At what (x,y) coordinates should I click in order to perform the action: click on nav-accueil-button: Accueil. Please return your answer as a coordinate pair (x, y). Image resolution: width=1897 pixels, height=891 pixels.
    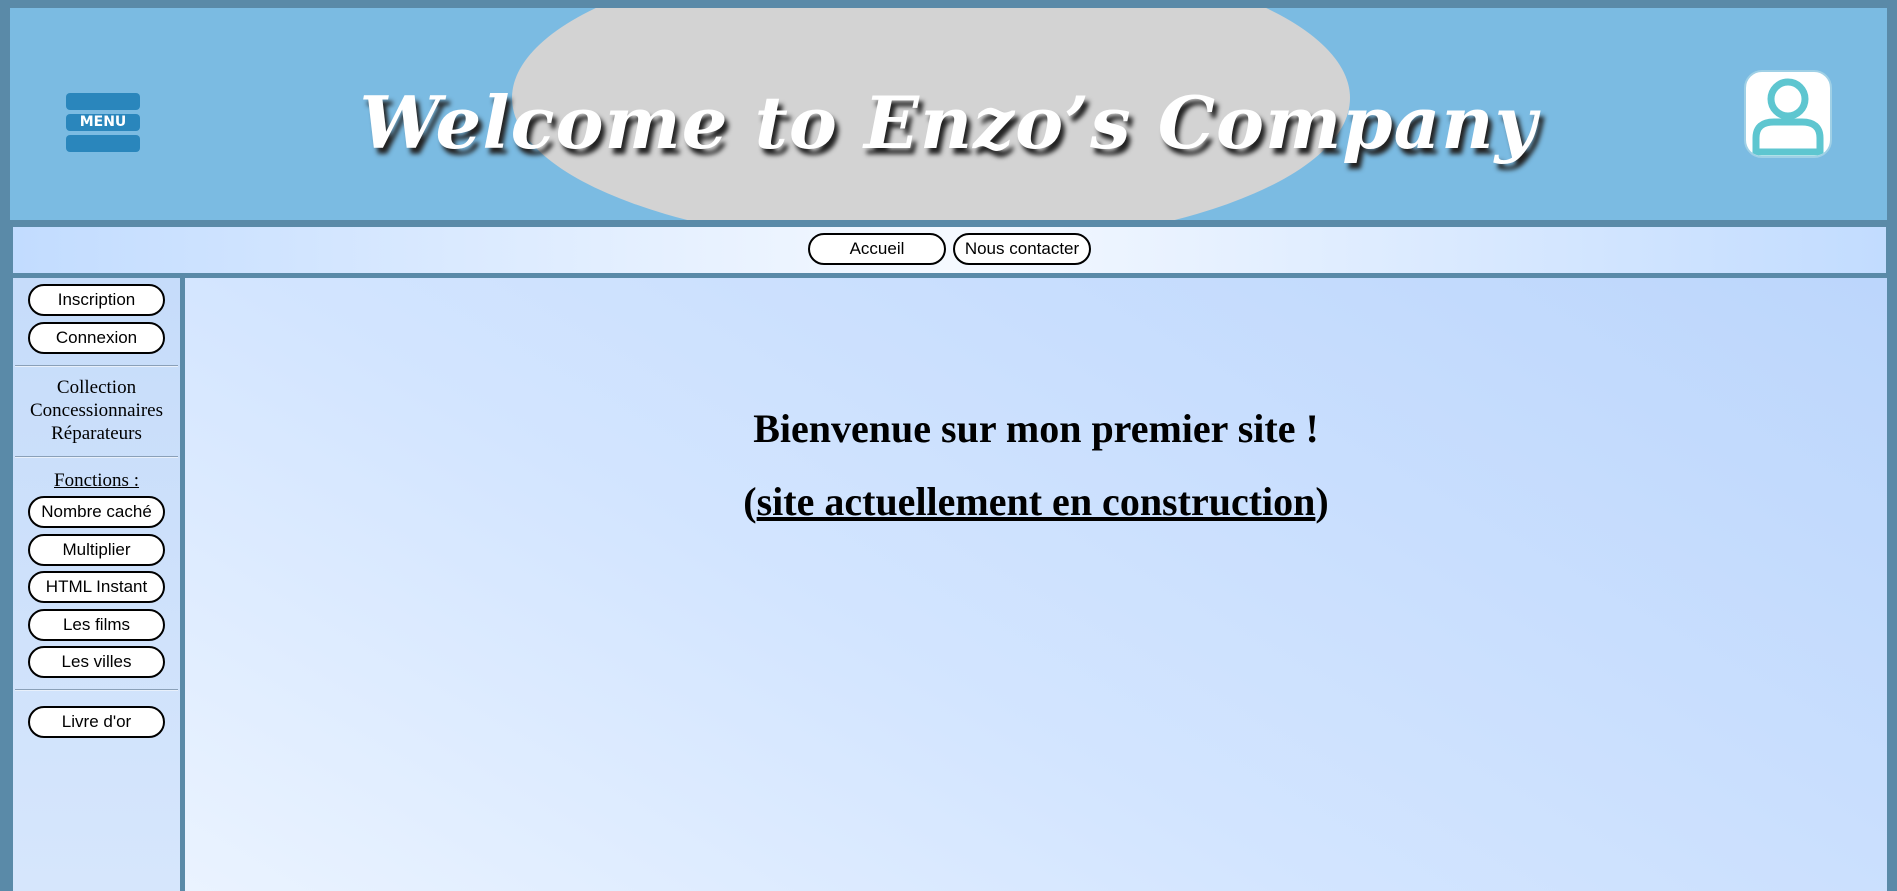
    Looking at the image, I should click on (877, 249).